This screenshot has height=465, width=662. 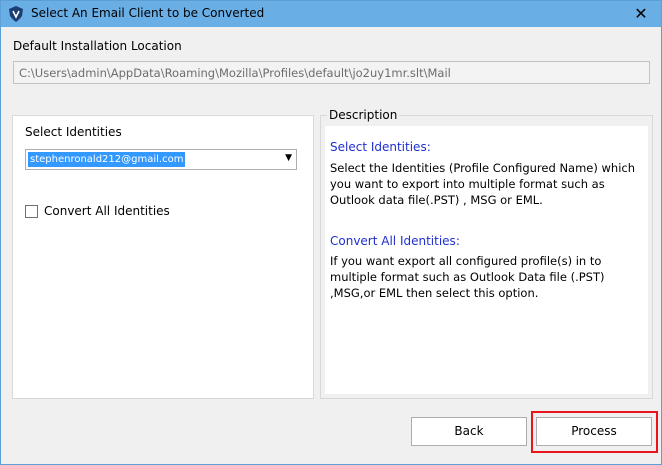 What do you see at coordinates (73, 132) in the screenshot?
I see `select-identities-label: Select Identities` at bounding box center [73, 132].